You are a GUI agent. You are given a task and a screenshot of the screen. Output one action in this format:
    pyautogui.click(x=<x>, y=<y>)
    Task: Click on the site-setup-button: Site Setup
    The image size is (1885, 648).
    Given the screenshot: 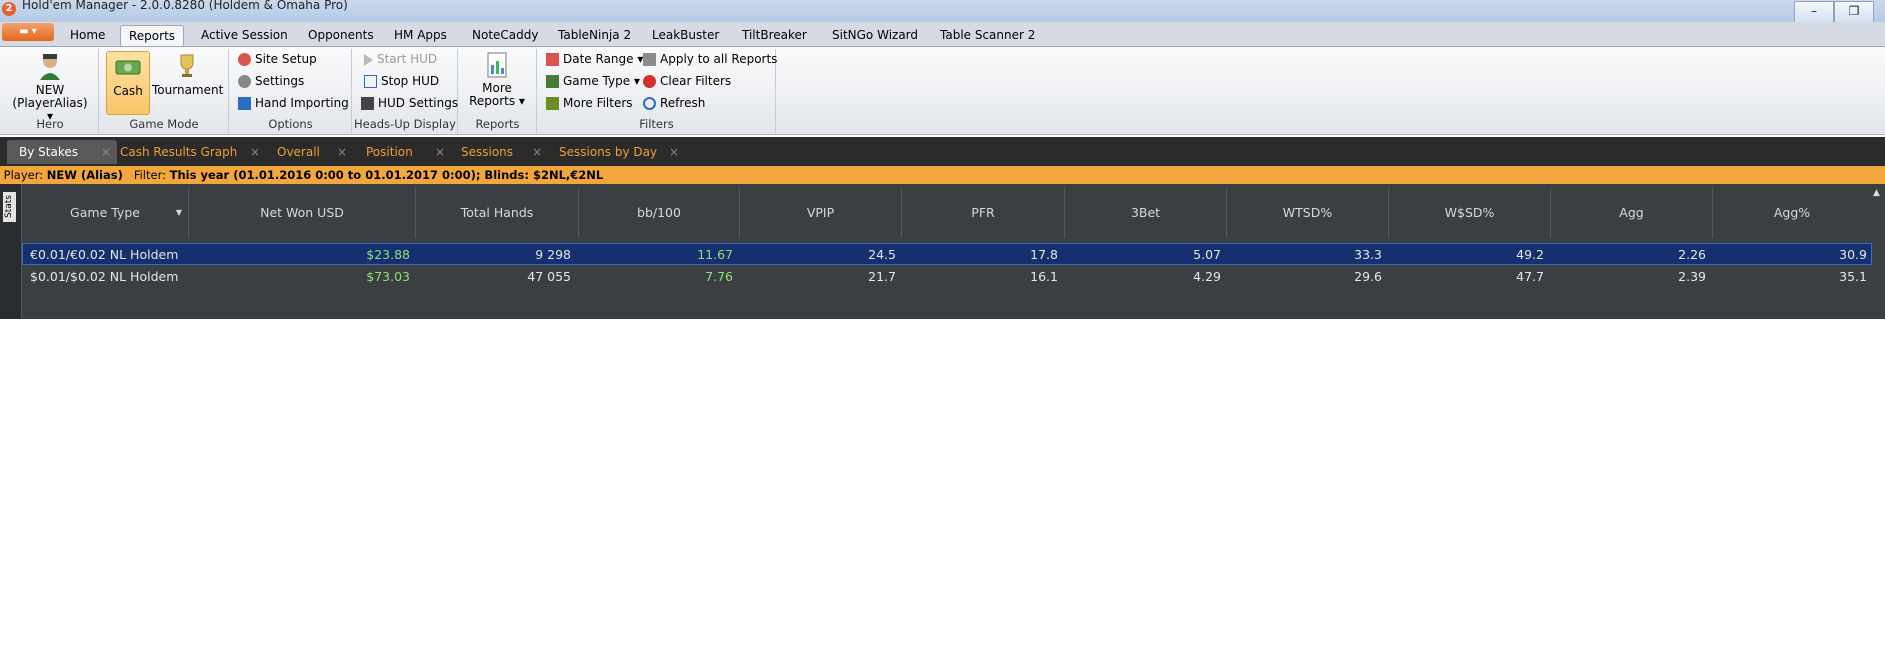 What is the action you would take?
    pyautogui.click(x=277, y=59)
    